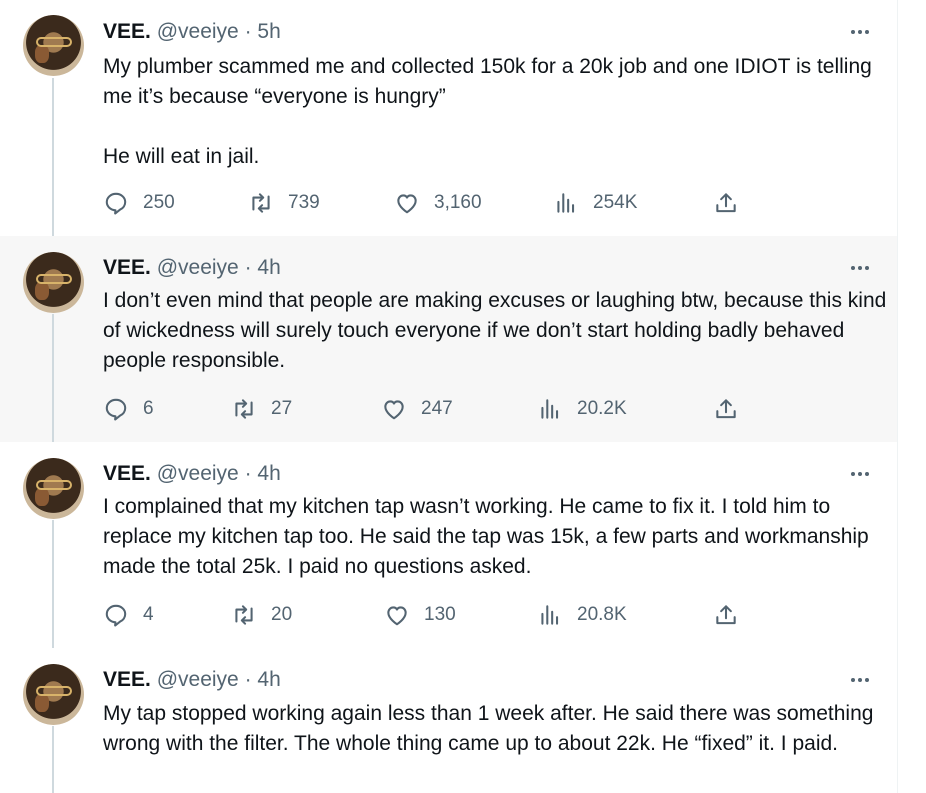 This screenshot has width=926, height=793. Describe the element at coordinates (304, 202) in the screenshot. I see `repost-count: 739` at that location.